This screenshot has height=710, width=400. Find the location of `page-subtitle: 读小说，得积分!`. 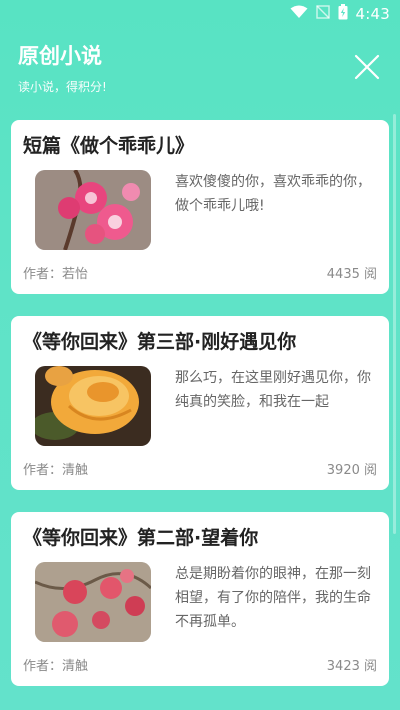

page-subtitle: 读小说，得积分! is located at coordinates (62, 87).